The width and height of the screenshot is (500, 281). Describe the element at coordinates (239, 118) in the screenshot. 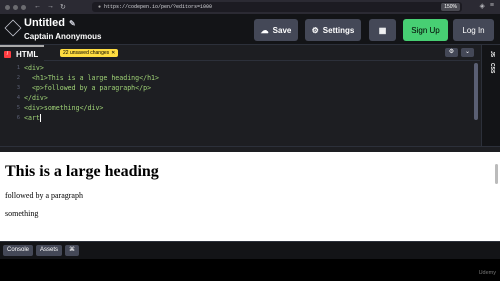

I see `code-line: 6 <art` at that location.